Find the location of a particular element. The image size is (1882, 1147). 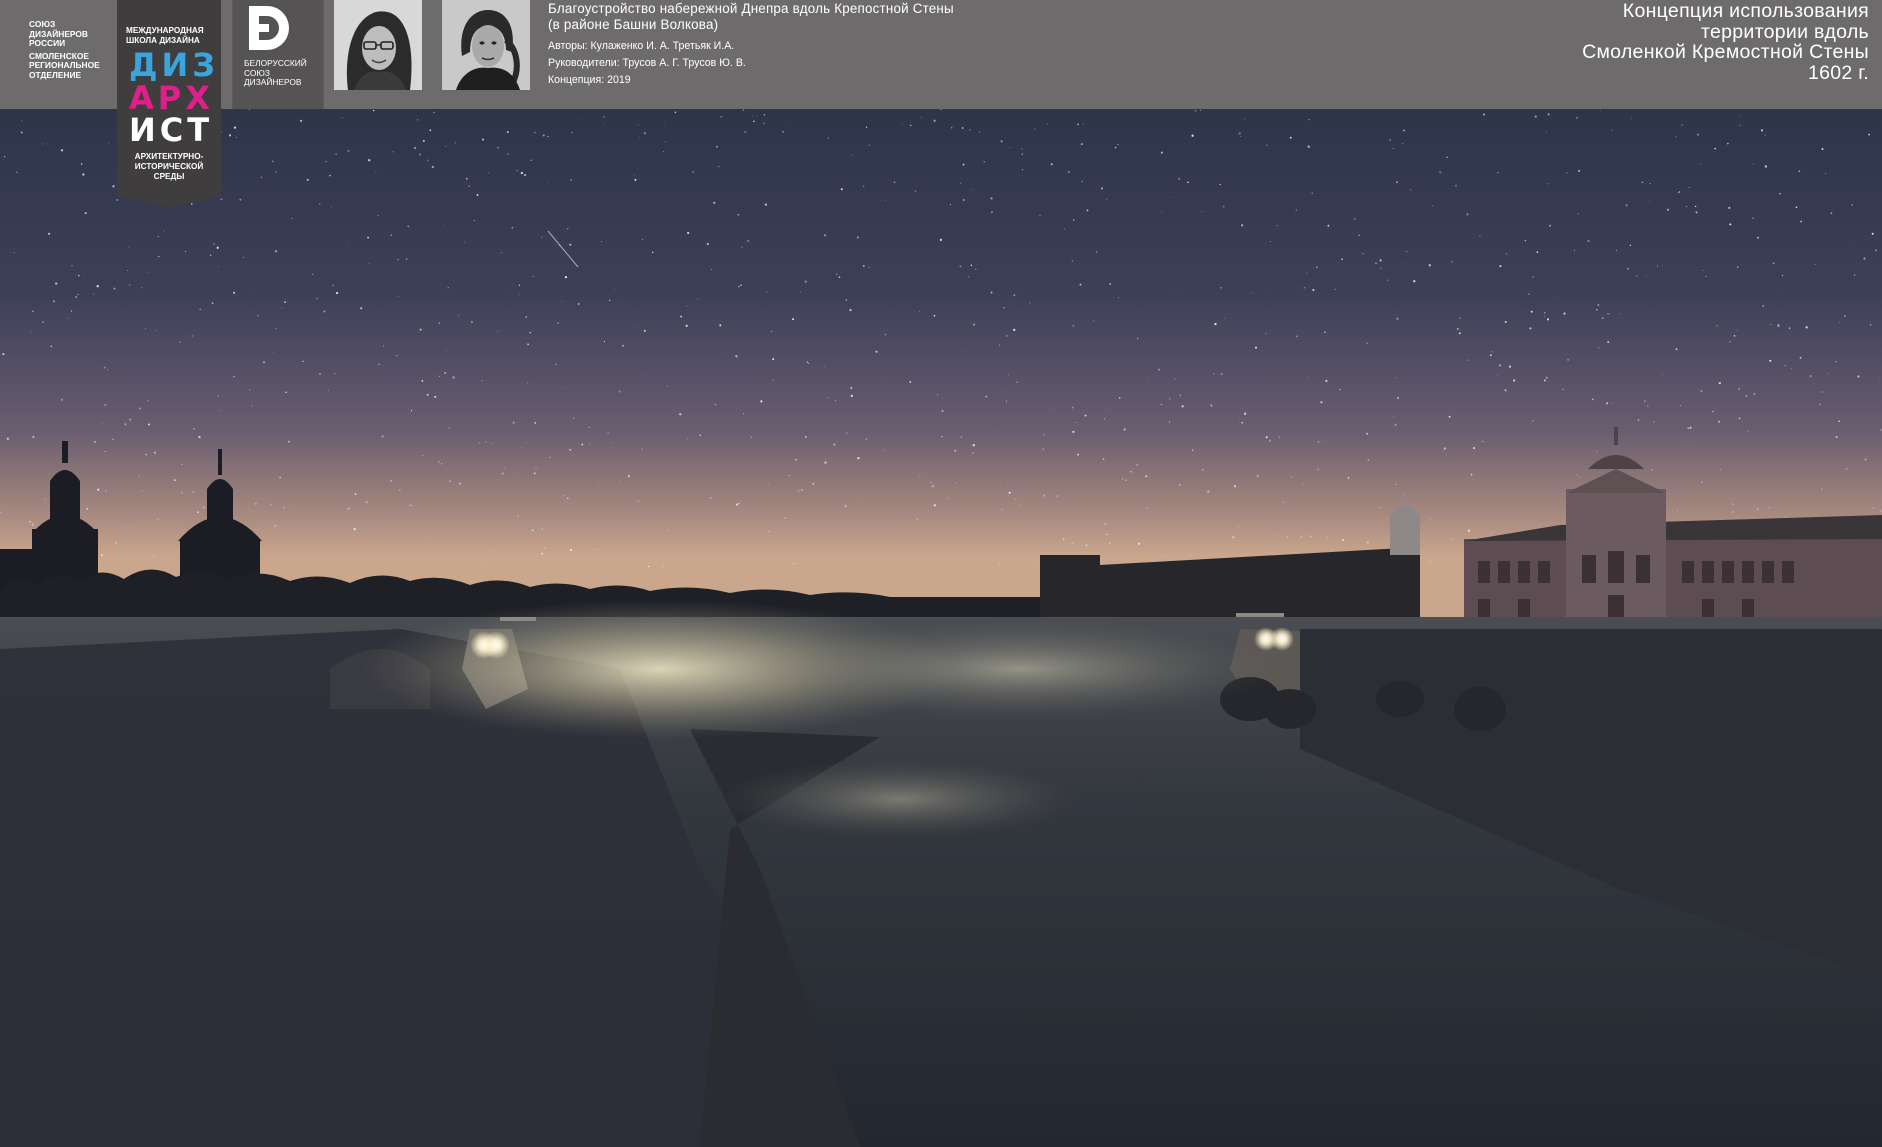

org-line-1: Союз дизайнеров России is located at coordinates (58, 34).